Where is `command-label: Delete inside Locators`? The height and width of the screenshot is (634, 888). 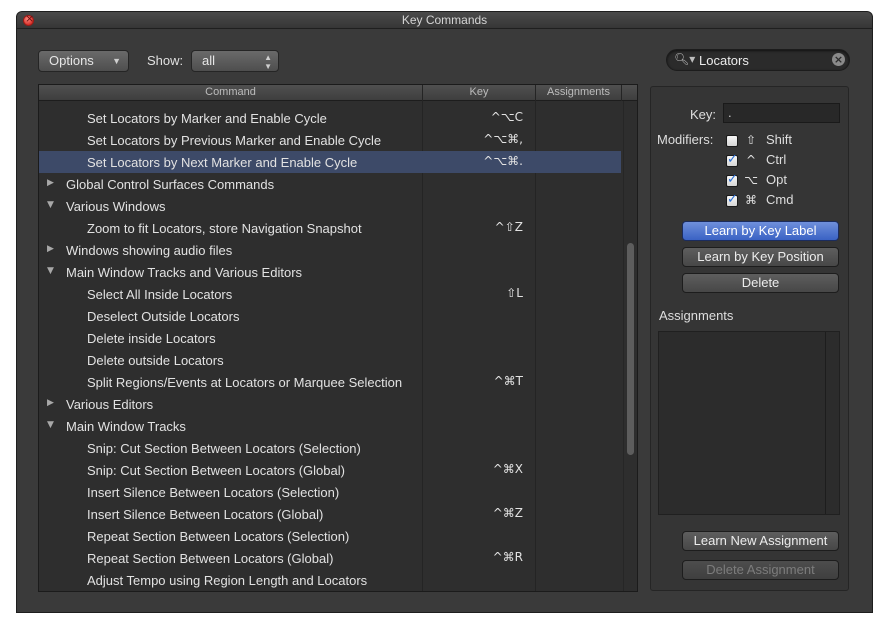
command-label: Delete inside Locators is located at coordinates (151, 338).